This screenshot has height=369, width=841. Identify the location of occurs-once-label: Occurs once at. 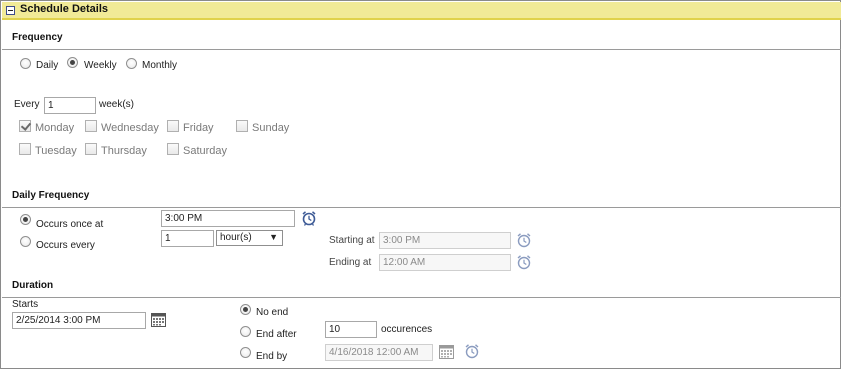
(70, 224).